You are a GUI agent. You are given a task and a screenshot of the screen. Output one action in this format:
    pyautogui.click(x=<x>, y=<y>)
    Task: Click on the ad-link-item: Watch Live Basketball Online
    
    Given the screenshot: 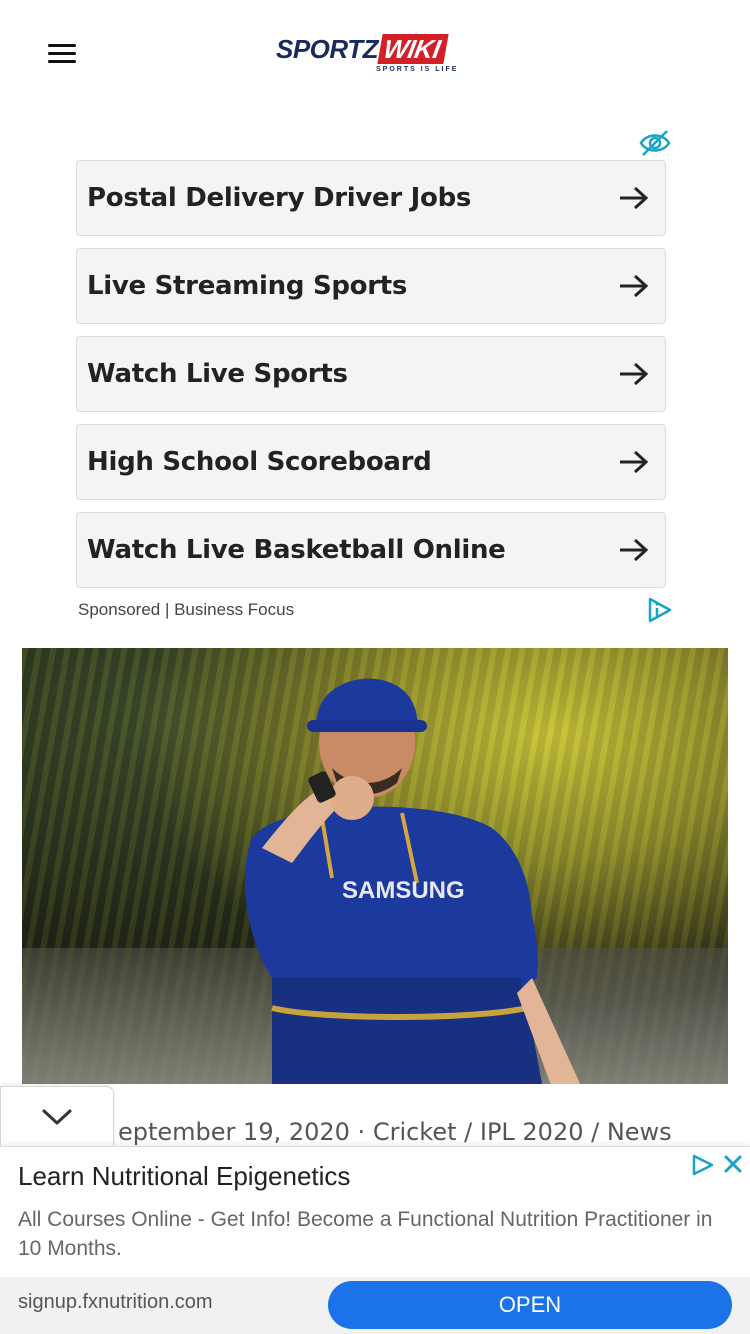 What is the action you would take?
    pyautogui.click(x=371, y=550)
    